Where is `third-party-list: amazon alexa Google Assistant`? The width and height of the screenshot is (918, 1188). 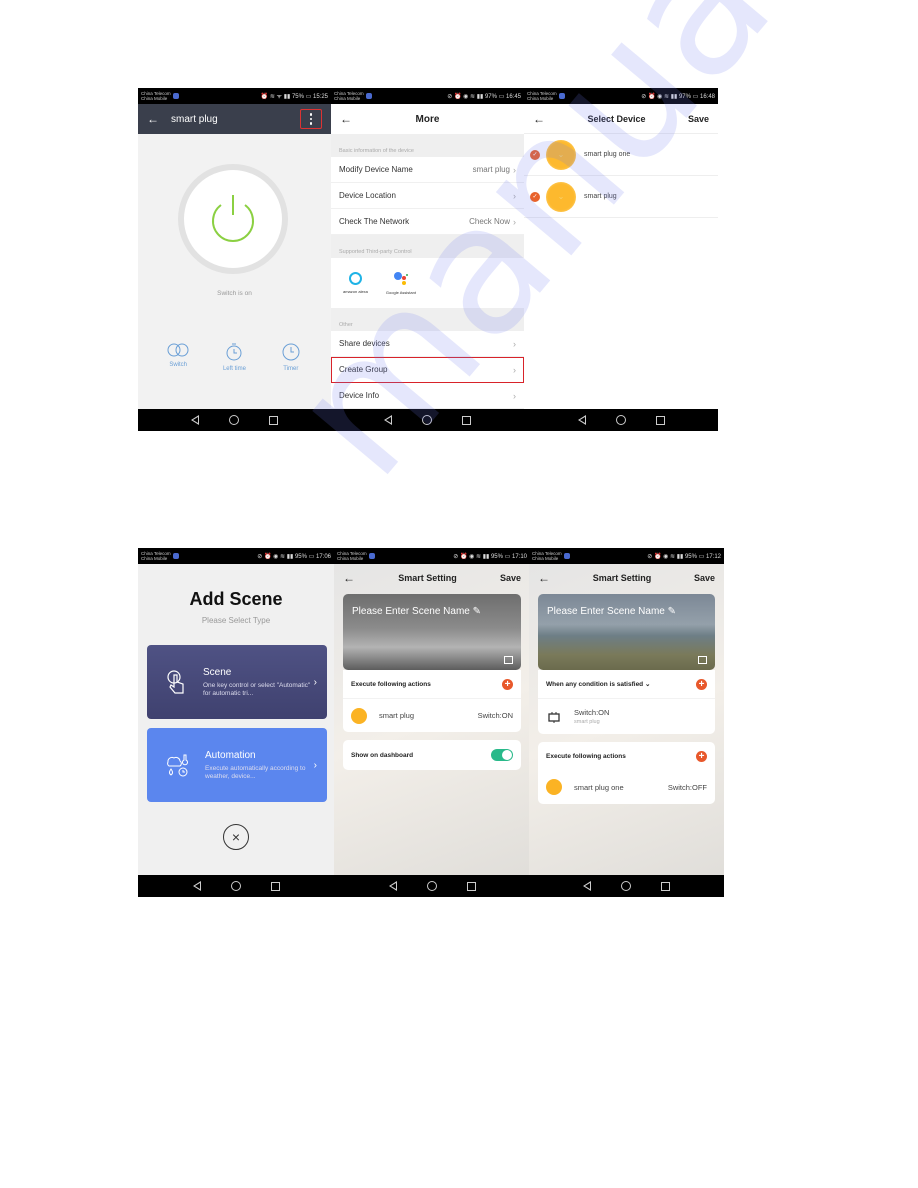
third-party-list: amazon alexa Google Assistant is located at coordinates (427, 283).